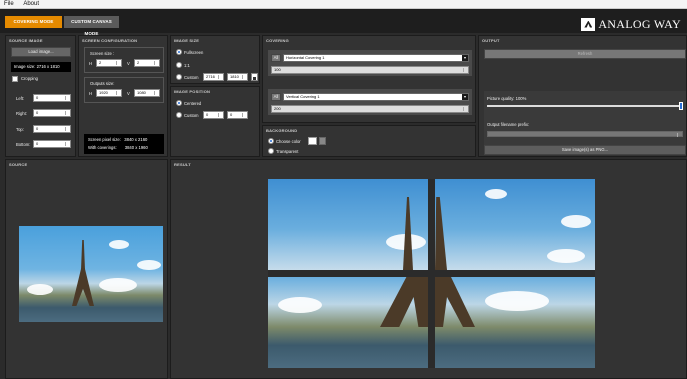  I want to click on centered-radio, so click(179, 103).